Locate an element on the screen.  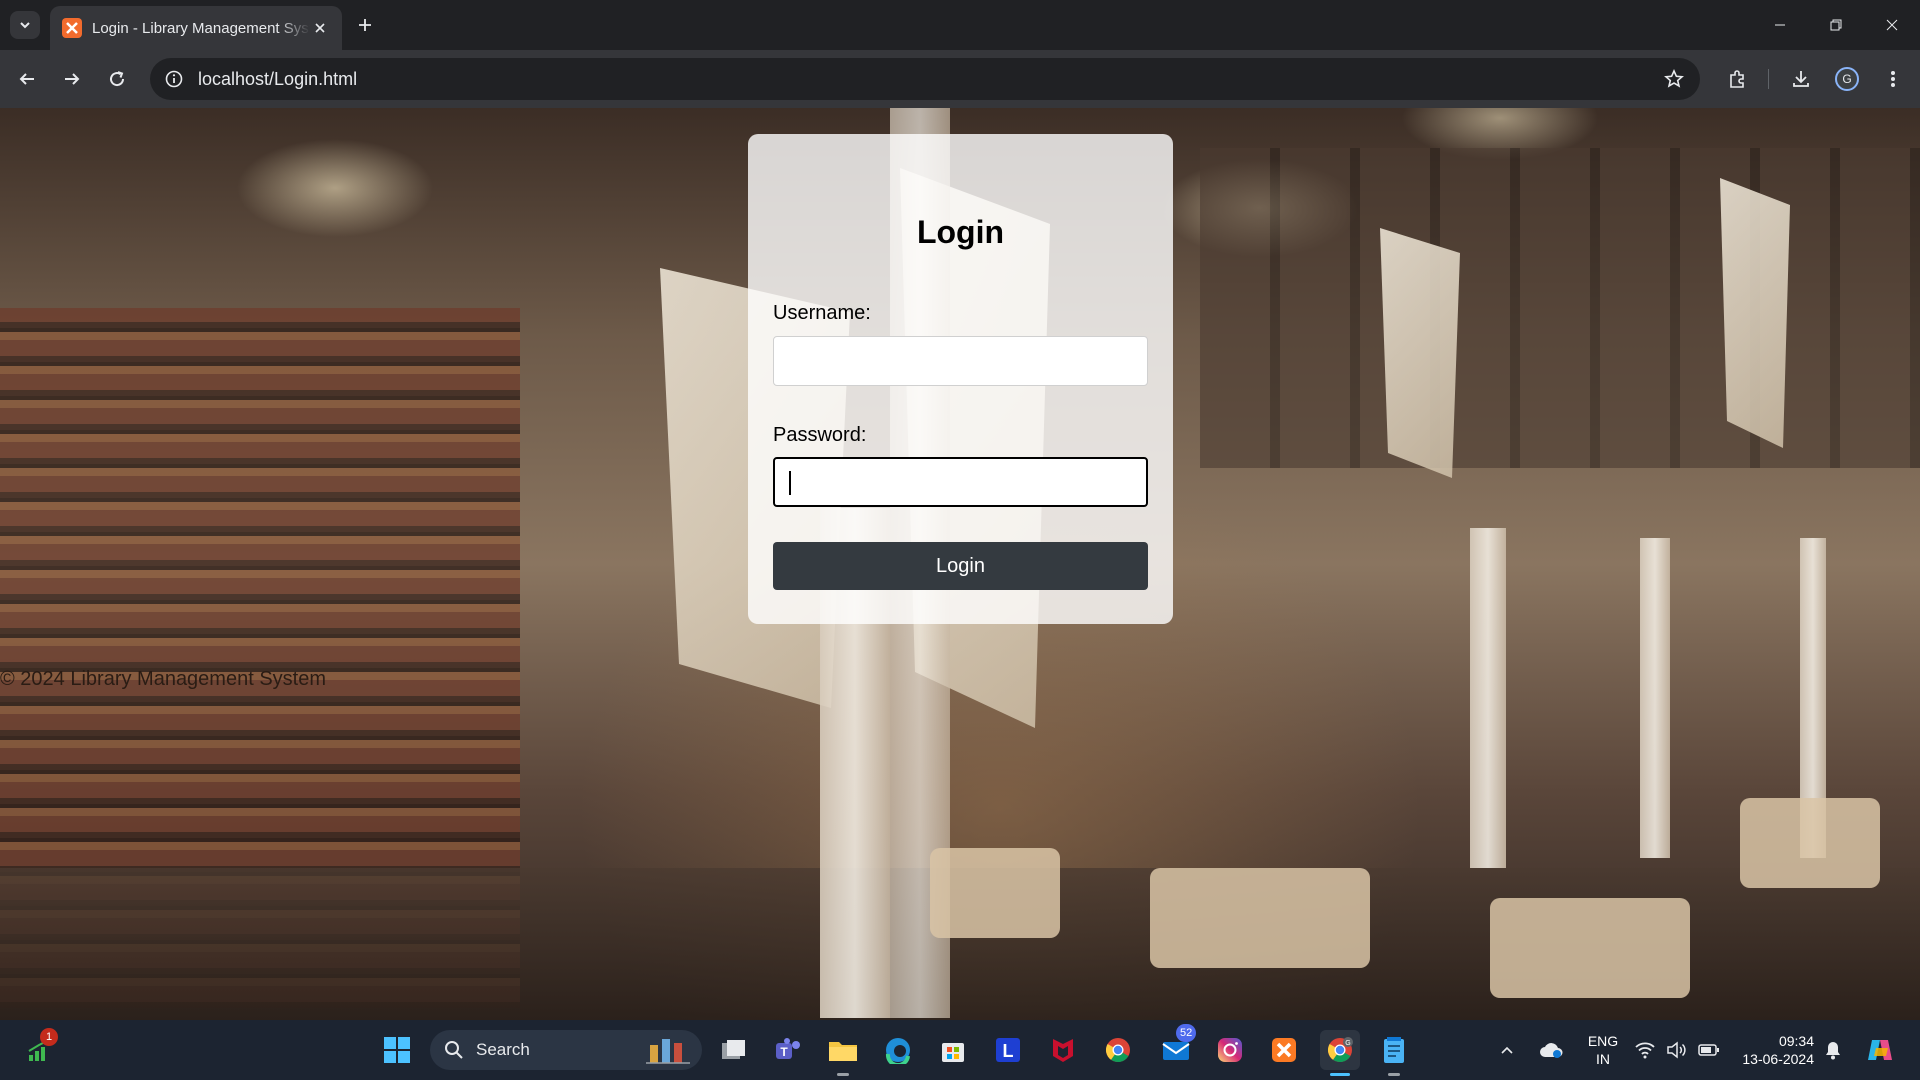
region-code: IN is located at coordinates (1603, 1059).